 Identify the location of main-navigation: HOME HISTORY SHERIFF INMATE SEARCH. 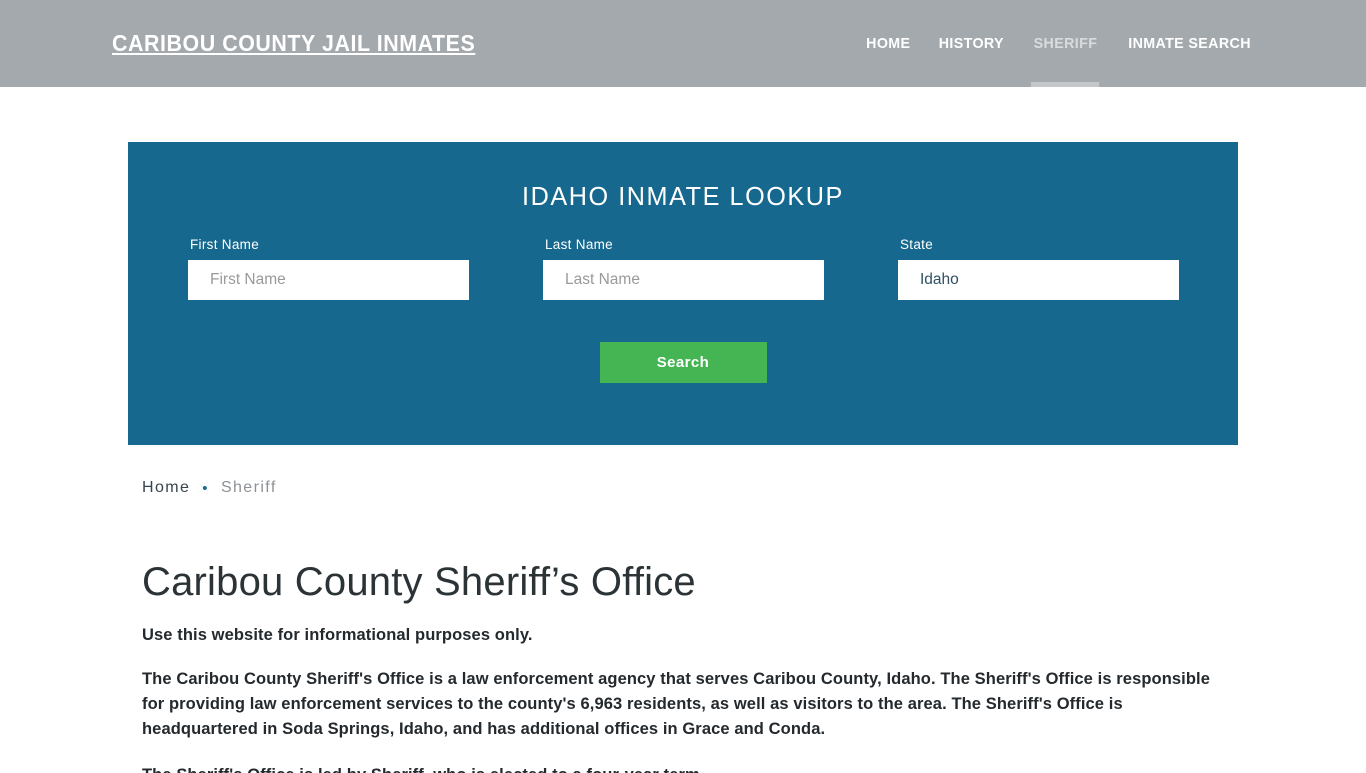
(1059, 43).